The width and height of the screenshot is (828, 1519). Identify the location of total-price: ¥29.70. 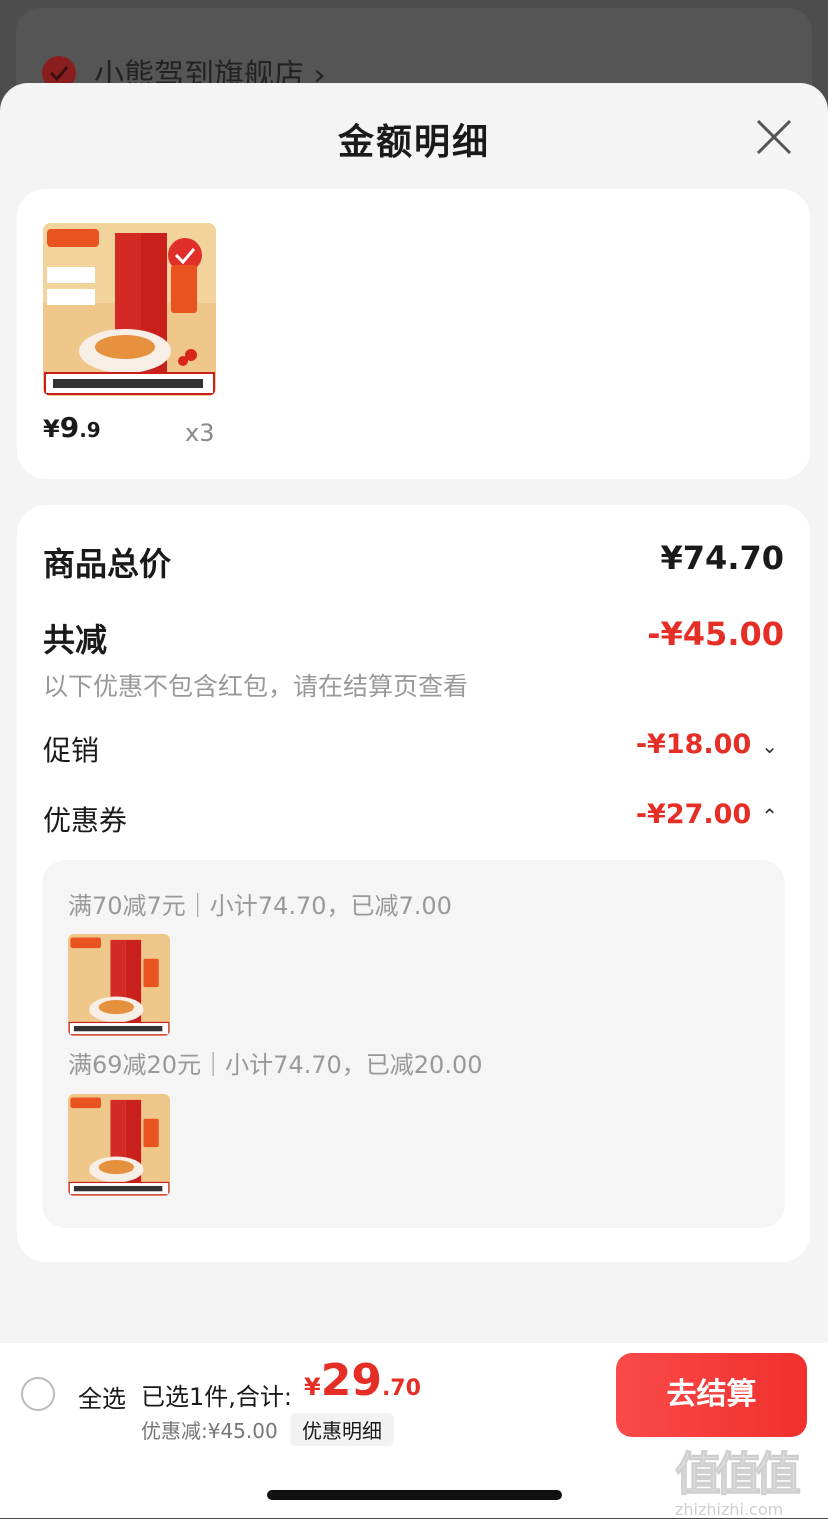
(362, 1380).